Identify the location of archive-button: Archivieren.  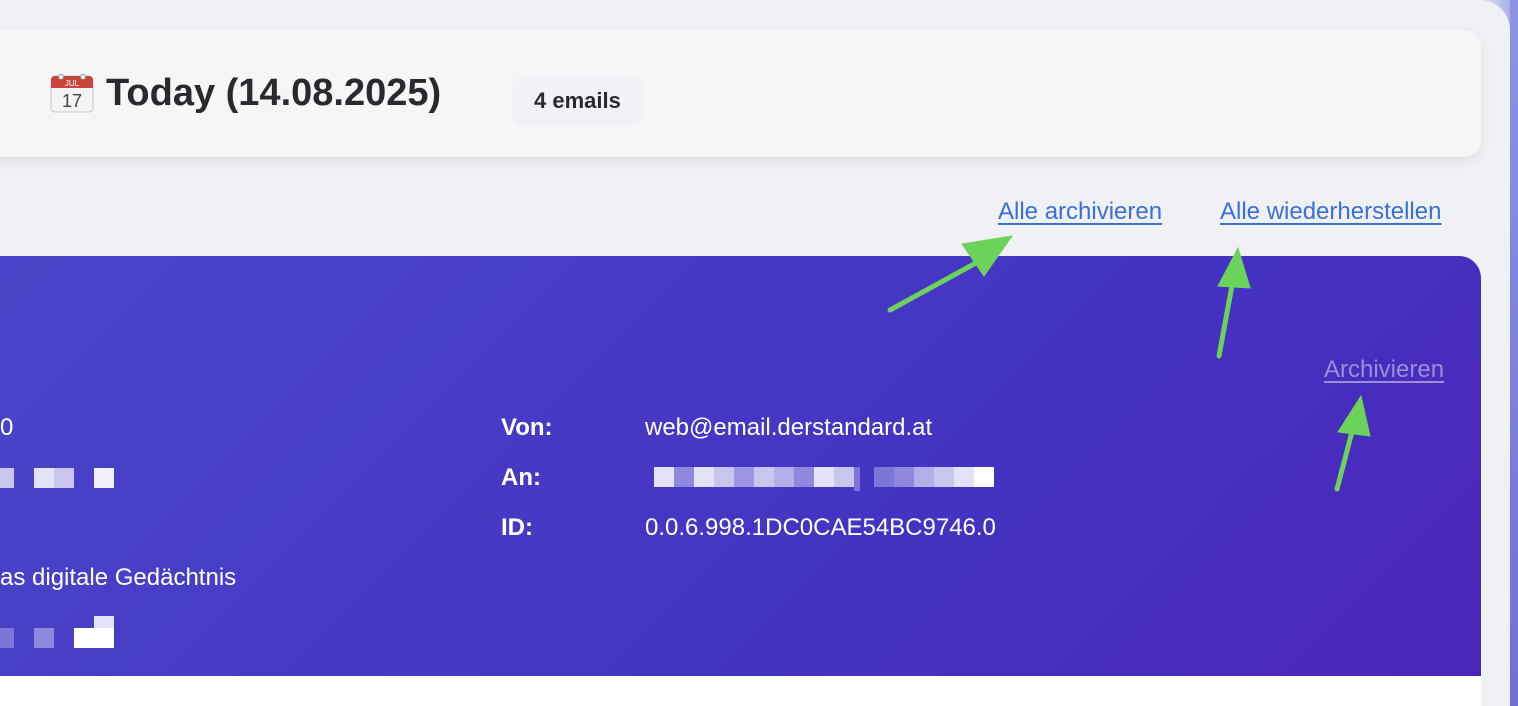
(1384, 370).